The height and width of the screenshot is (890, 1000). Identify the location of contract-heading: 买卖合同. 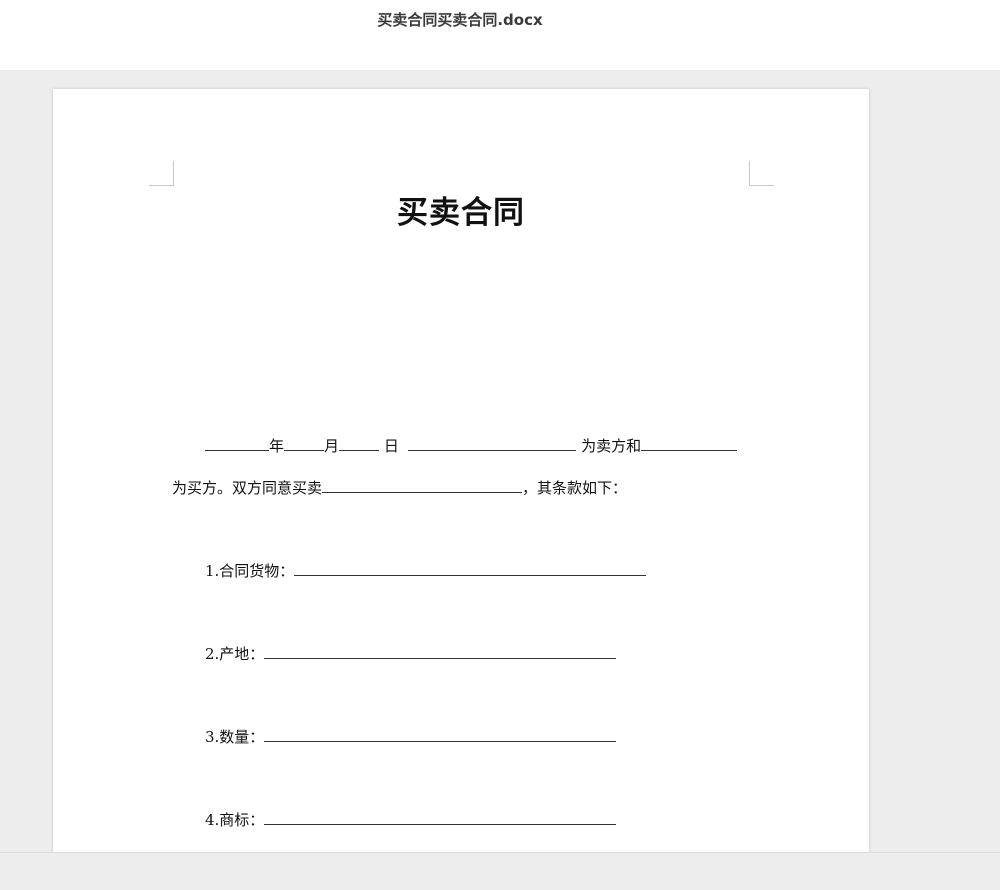
(461, 213).